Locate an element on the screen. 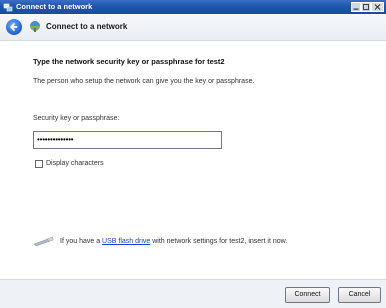 The height and width of the screenshot is (308, 386). connect-button: Connect is located at coordinates (307, 295).